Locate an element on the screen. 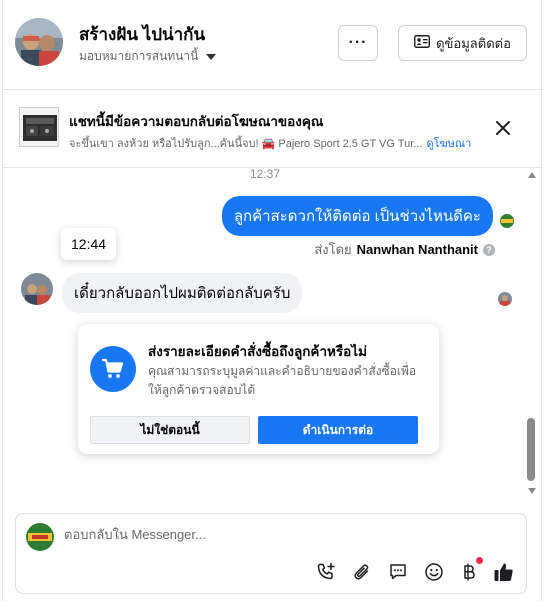  message-timestamp: 12:37 is located at coordinates (265, 174).